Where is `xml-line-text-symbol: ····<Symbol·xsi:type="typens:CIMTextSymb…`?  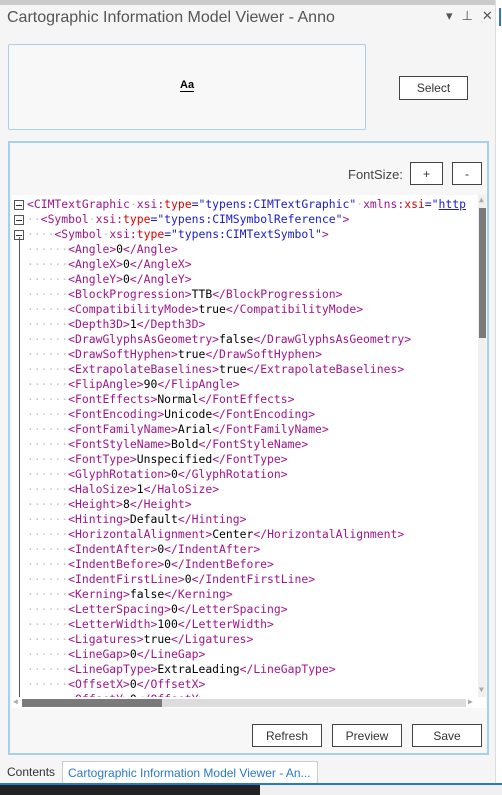
xml-line-text-symbol: ····<Symbol·xsi:type="typens:CIMTextSymb… is located at coordinates (178, 234).